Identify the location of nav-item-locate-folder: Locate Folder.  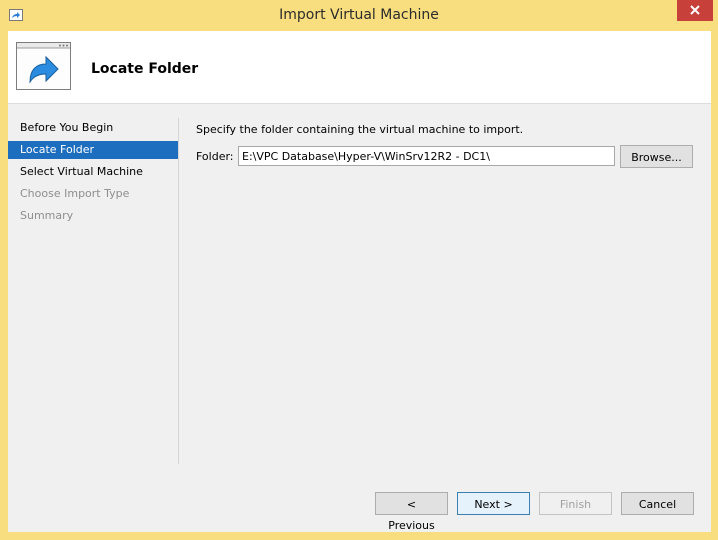
(93, 150).